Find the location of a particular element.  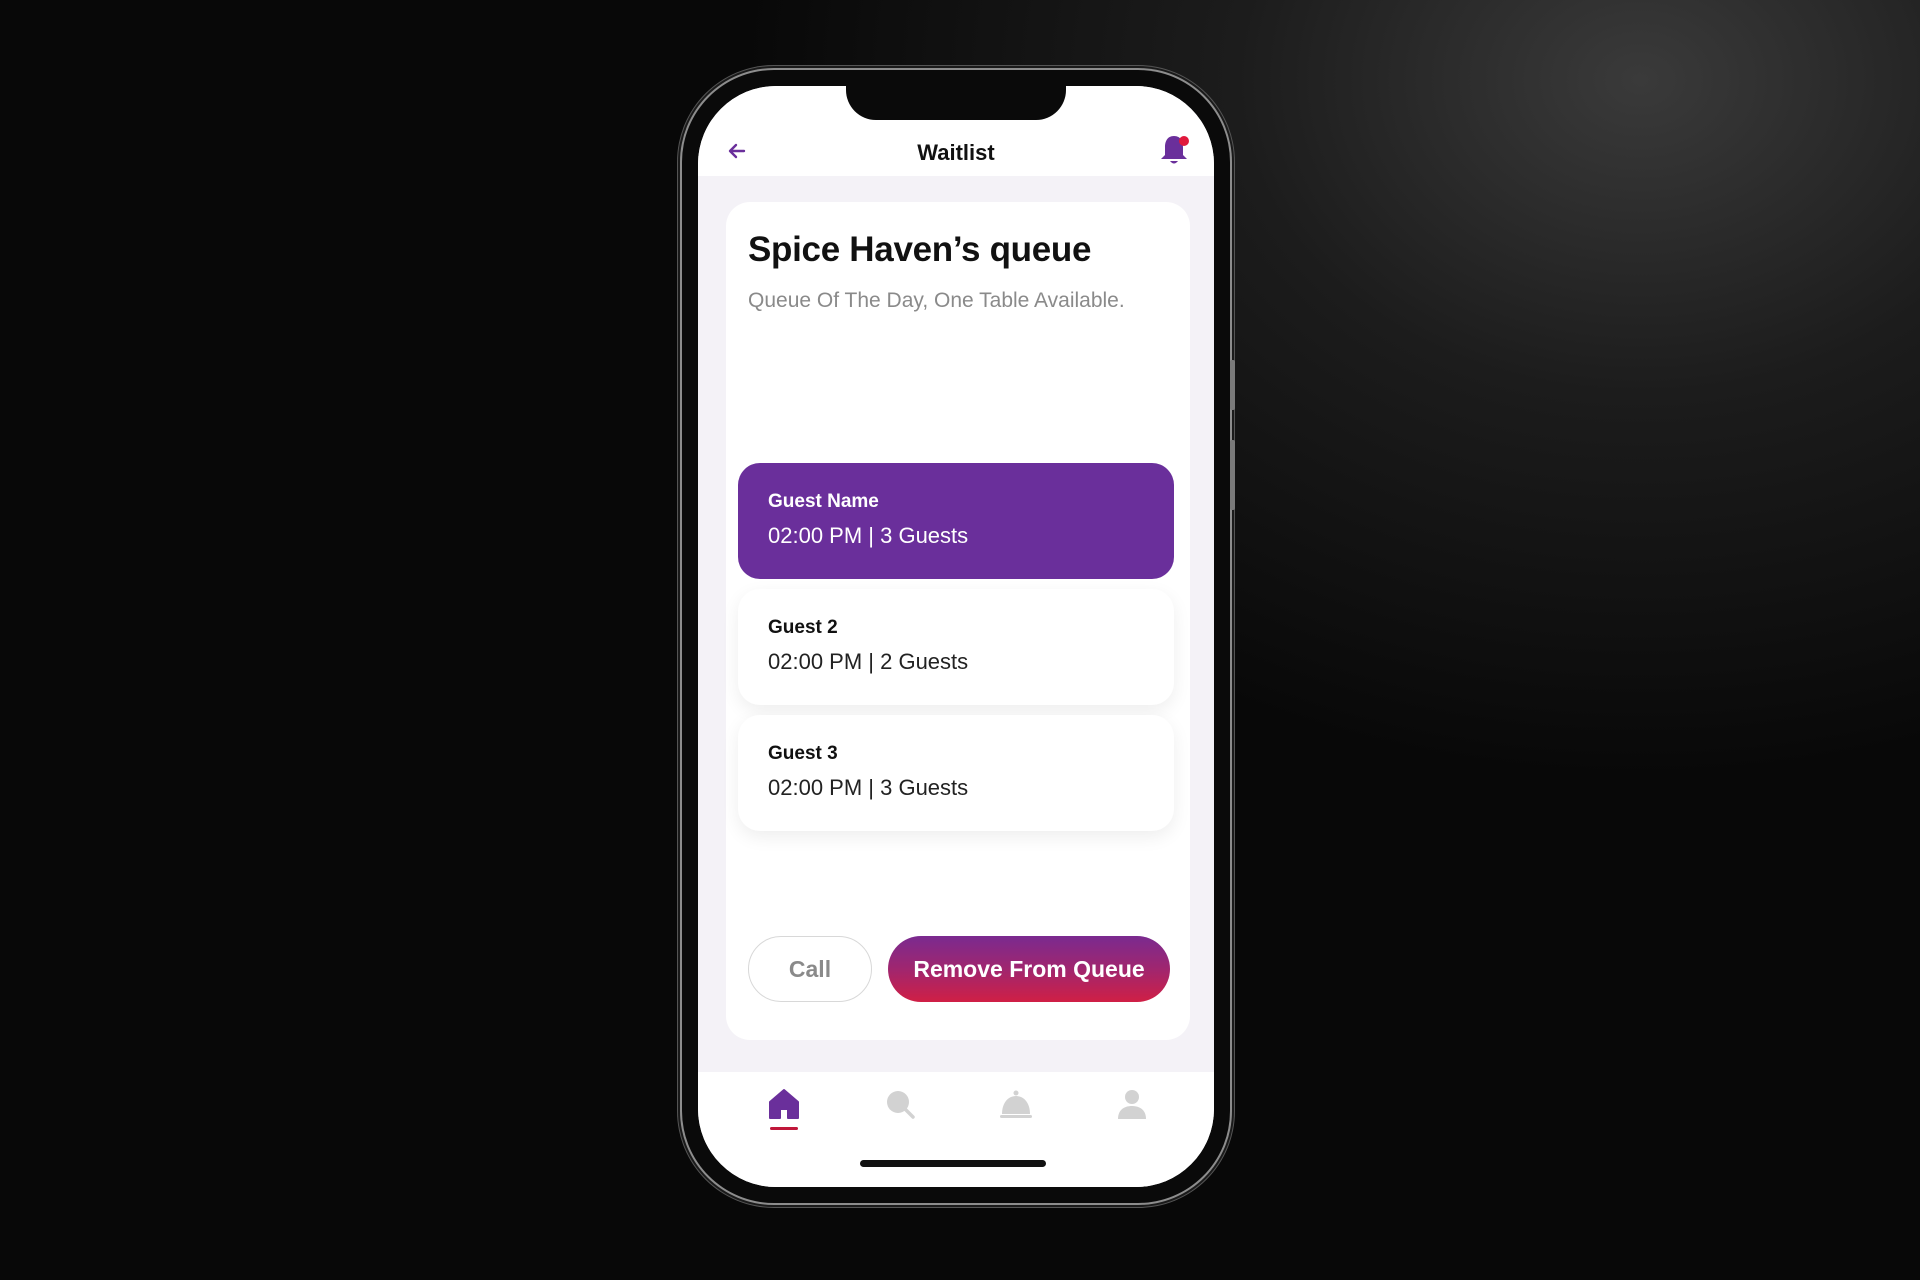

bell-icon is located at coordinates (1175, 150).